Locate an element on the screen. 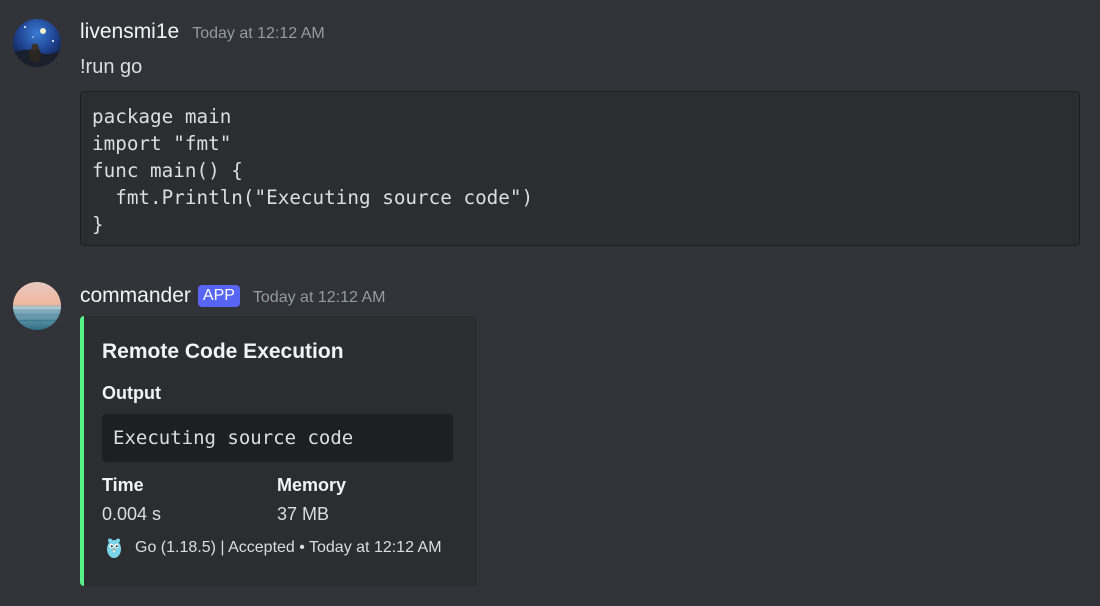 Image resolution: width=1100 pixels, height=606 pixels. output-label: Output is located at coordinates (131, 393).